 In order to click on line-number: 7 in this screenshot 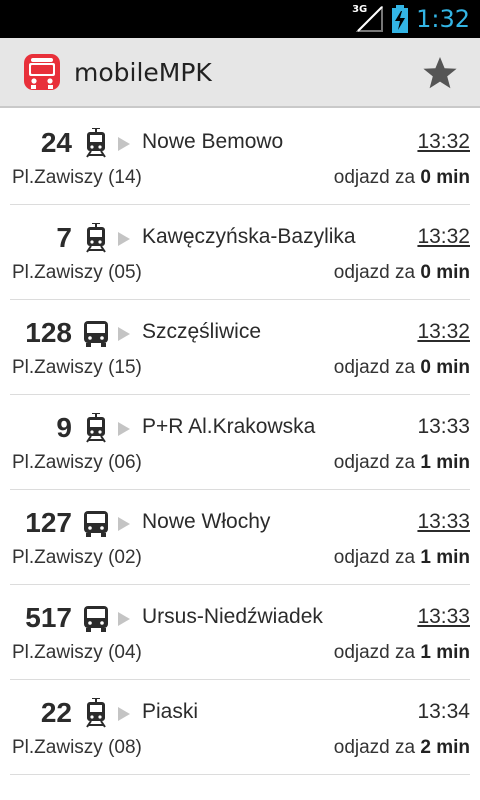, I will do `click(64, 237)`.